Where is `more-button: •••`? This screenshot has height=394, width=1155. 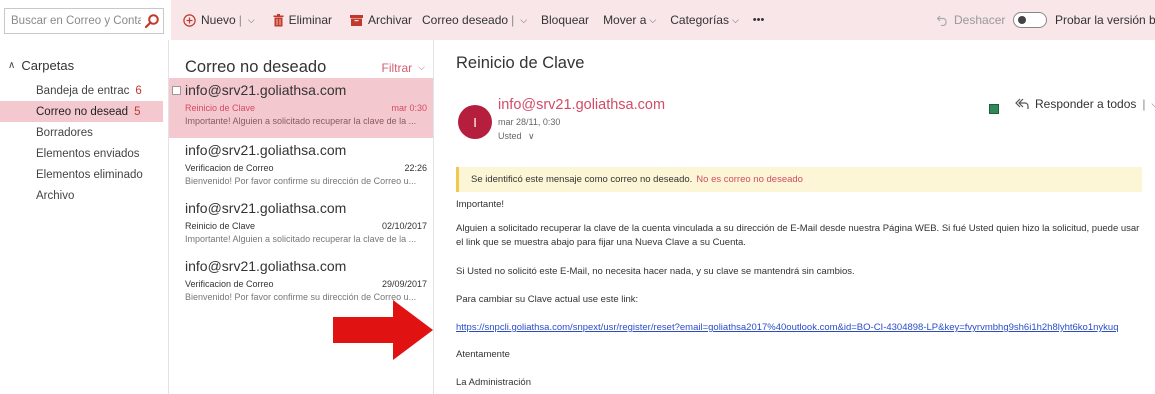 more-button: ••• is located at coordinates (759, 20).